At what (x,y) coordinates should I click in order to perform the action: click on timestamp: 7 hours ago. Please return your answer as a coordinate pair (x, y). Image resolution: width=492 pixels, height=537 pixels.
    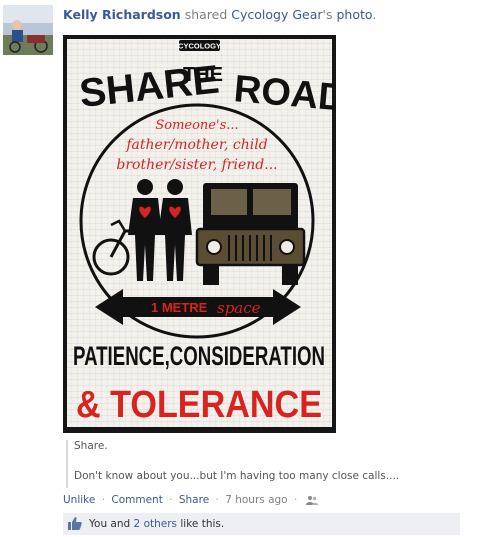
    Looking at the image, I should click on (256, 500).